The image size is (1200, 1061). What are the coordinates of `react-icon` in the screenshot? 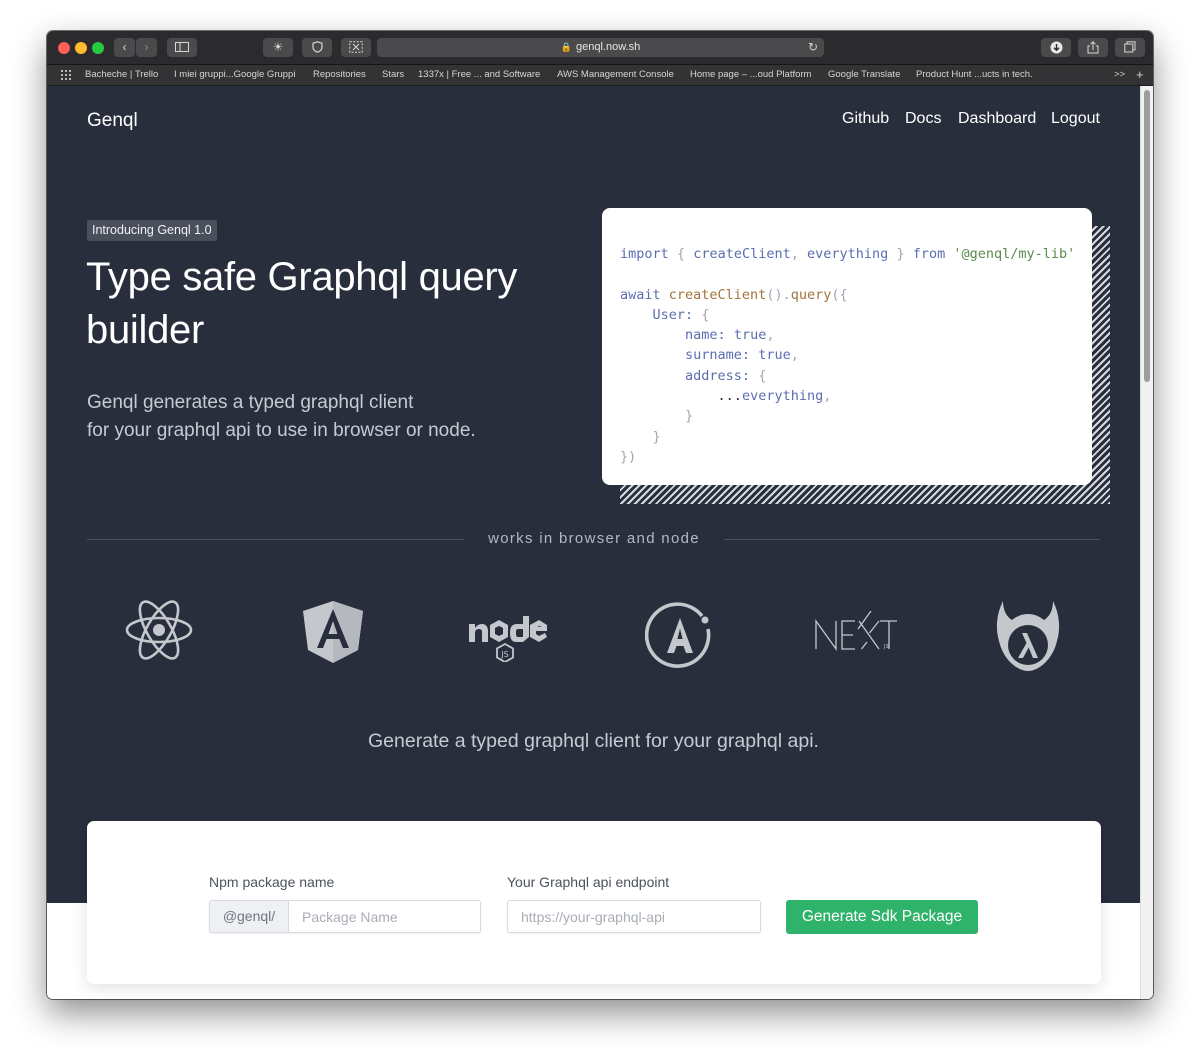 It's located at (159, 630).